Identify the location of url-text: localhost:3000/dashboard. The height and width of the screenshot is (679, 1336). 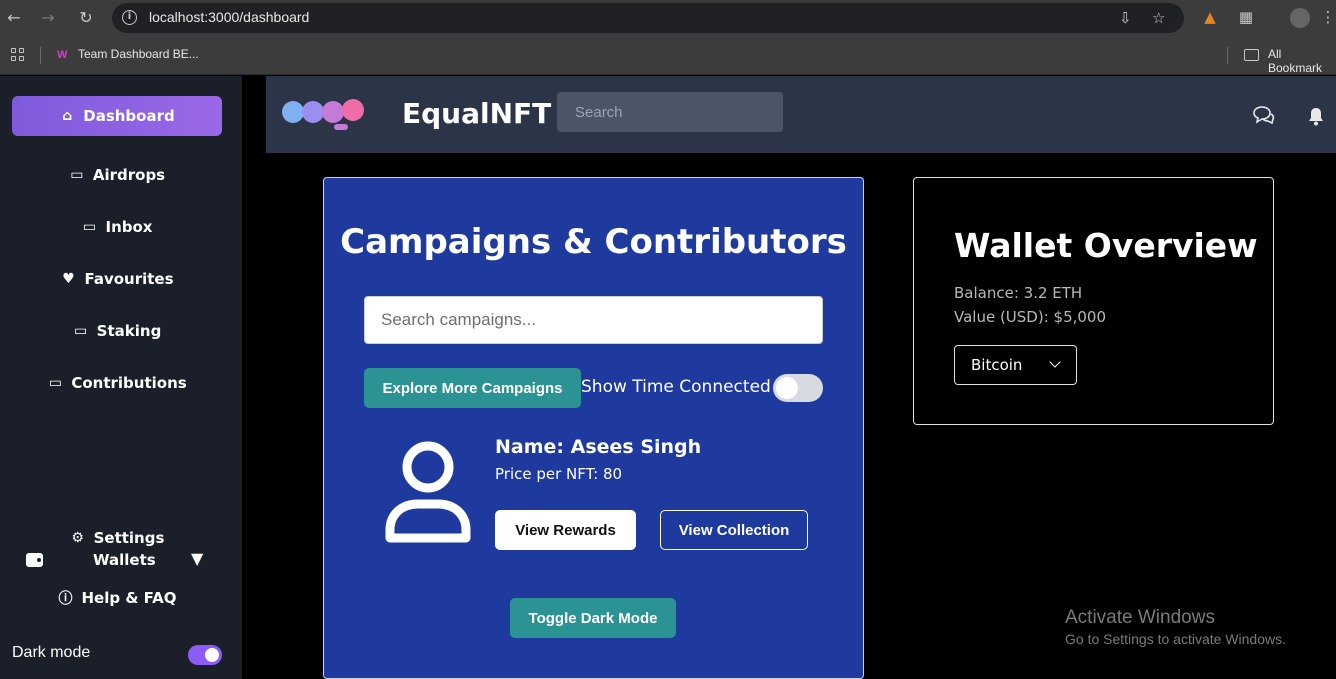
(229, 17).